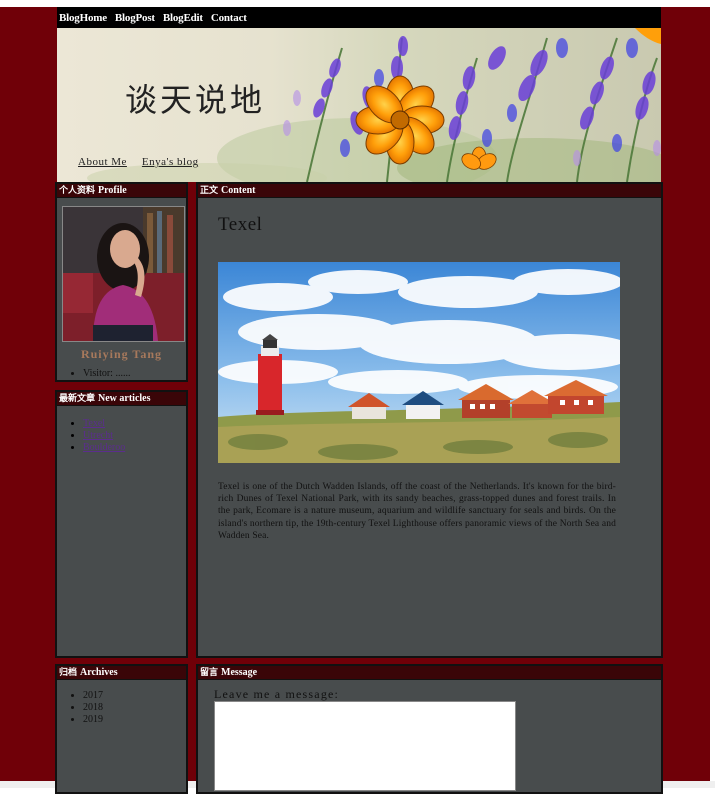  What do you see at coordinates (170, 162) in the screenshot?
I see `enyas-blog-link: Enya's blog` at bounding box center [170, 162].